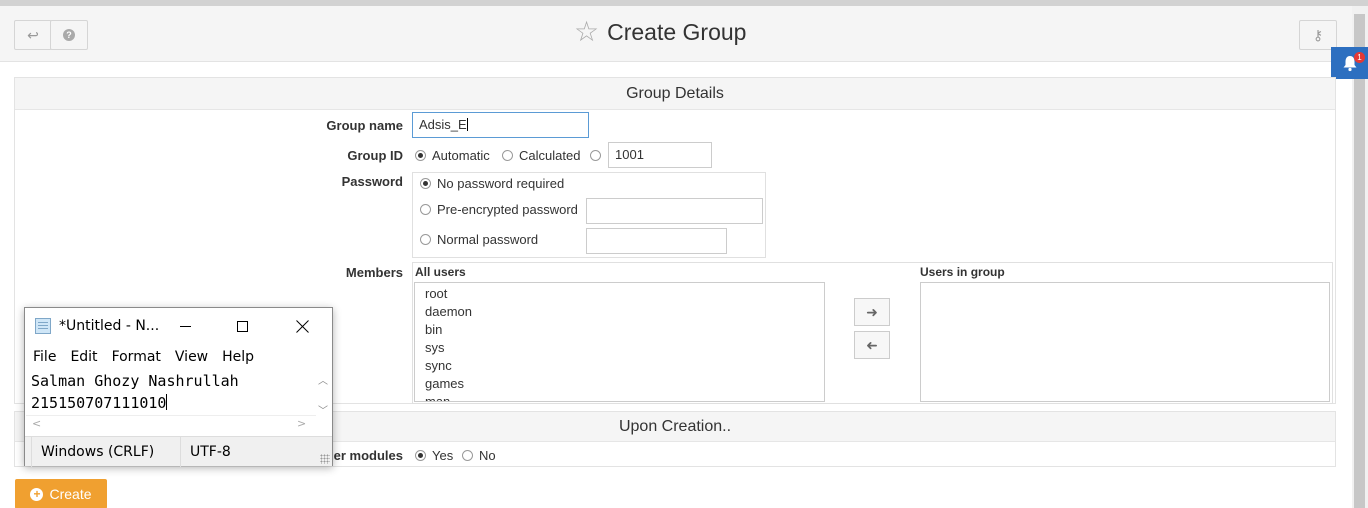  What do you see at coordinates (467, 455) in the screenshot?
I see `other-modules-no-radio` at bounding box center [467, 455].